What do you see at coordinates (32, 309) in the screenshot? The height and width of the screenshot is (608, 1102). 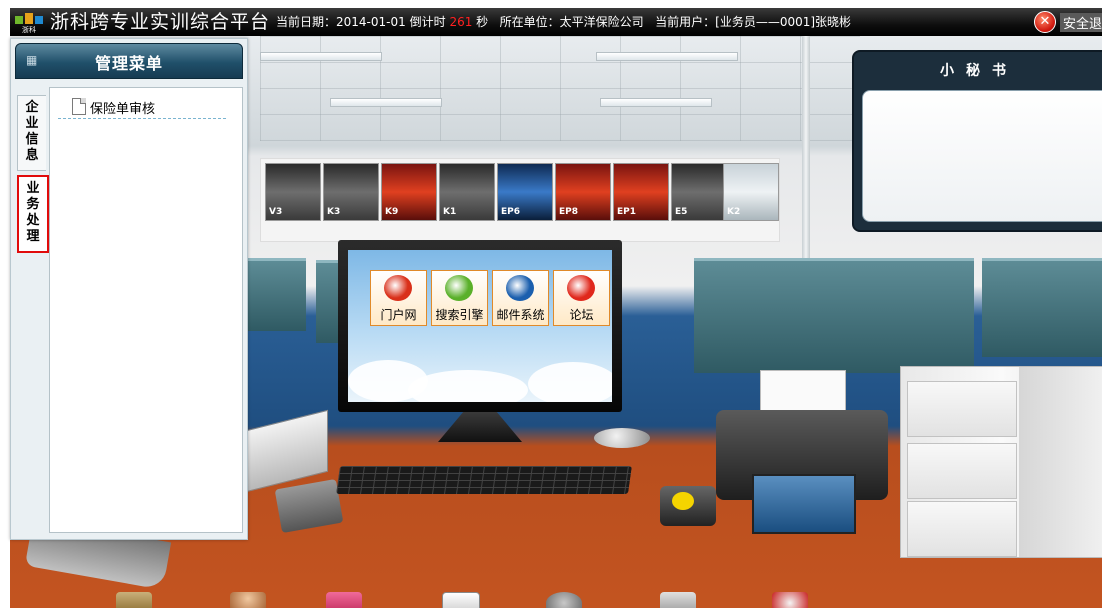 I see `menu-tabs: 企业信息 业务处理` at bounding box center [32, 309].